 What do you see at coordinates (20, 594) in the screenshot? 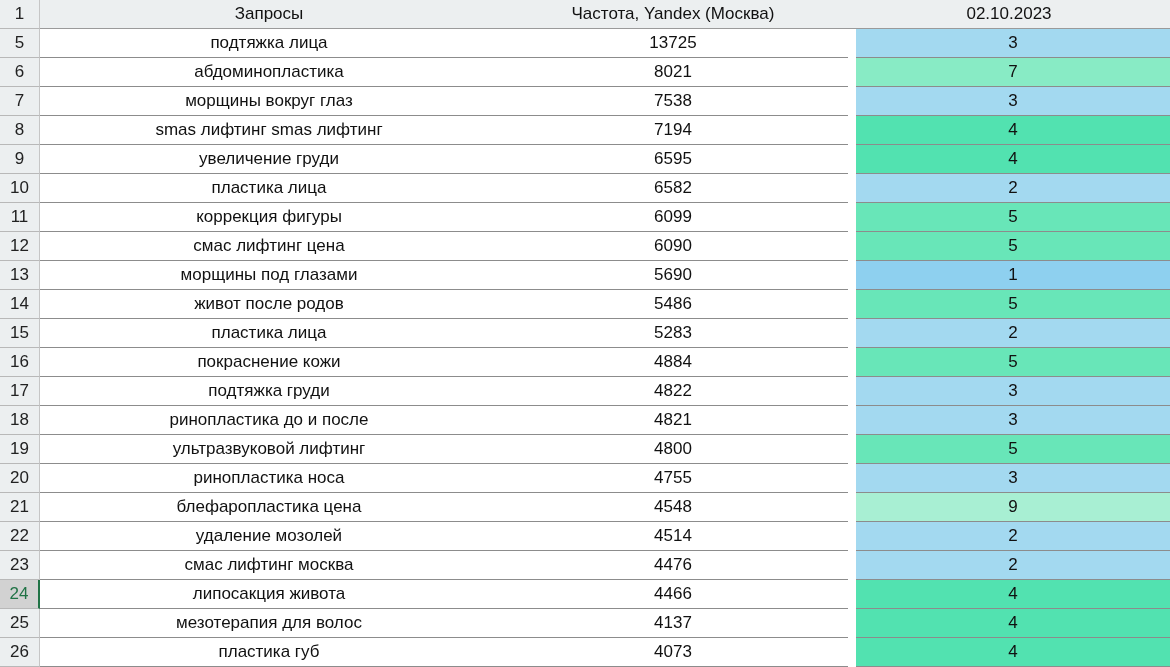
I see `row-header: 24` at bounding box center [20, 594].